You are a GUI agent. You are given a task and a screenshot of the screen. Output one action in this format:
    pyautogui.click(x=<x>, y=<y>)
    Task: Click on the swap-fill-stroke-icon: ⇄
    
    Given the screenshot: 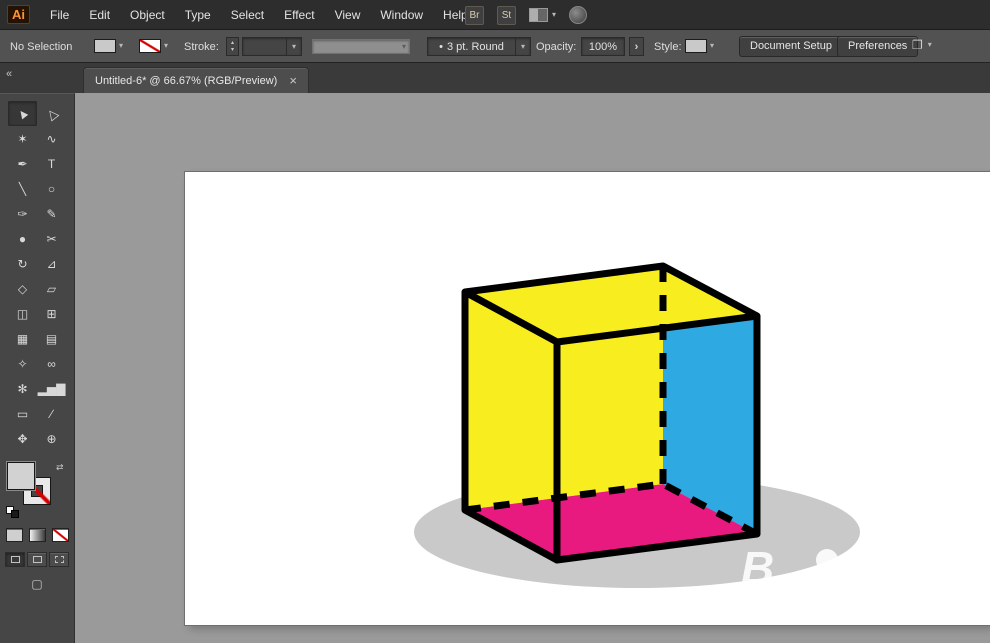 What is the action you would take?
    pyautogui.click(x=60, y=467)
    